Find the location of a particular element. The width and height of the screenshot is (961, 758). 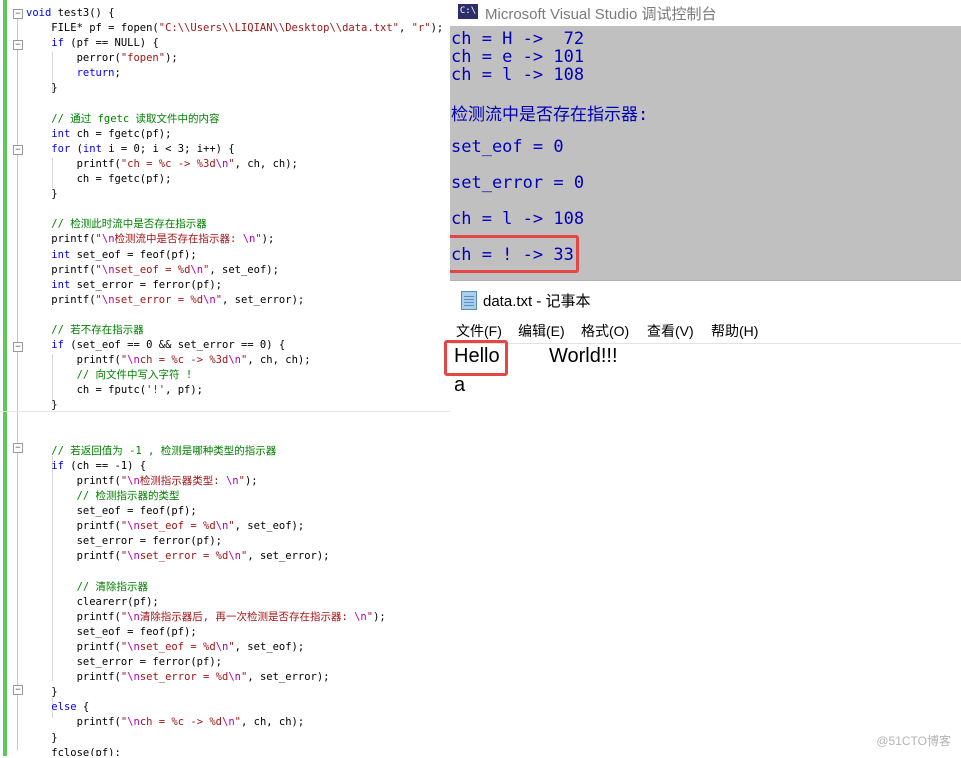

code-line: if (set_eof == 0 && set_error == 0) { is located at coordinates (234, 345).